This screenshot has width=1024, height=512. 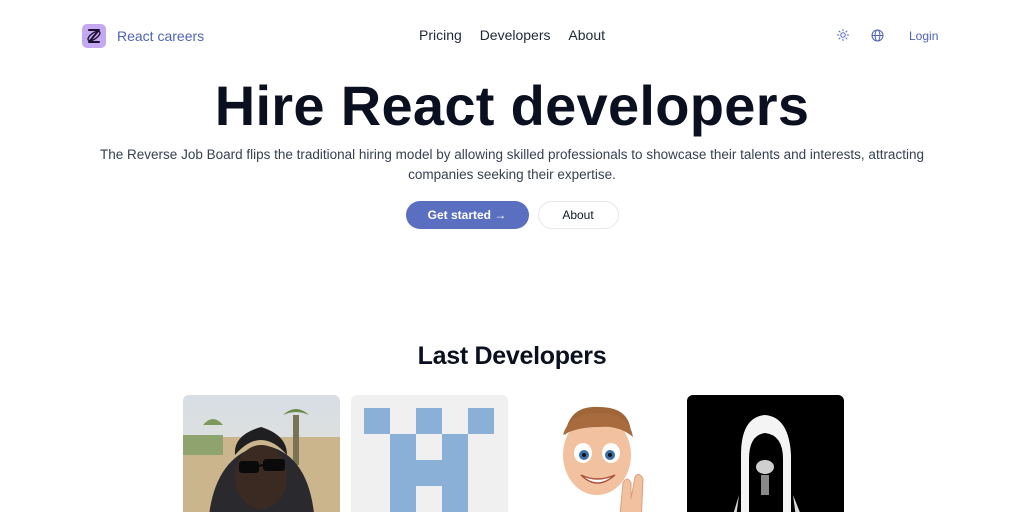 What do you see at coordinates (860, 35) in the screenshot?
I see `header-actions` at bounding box center [860, 35].